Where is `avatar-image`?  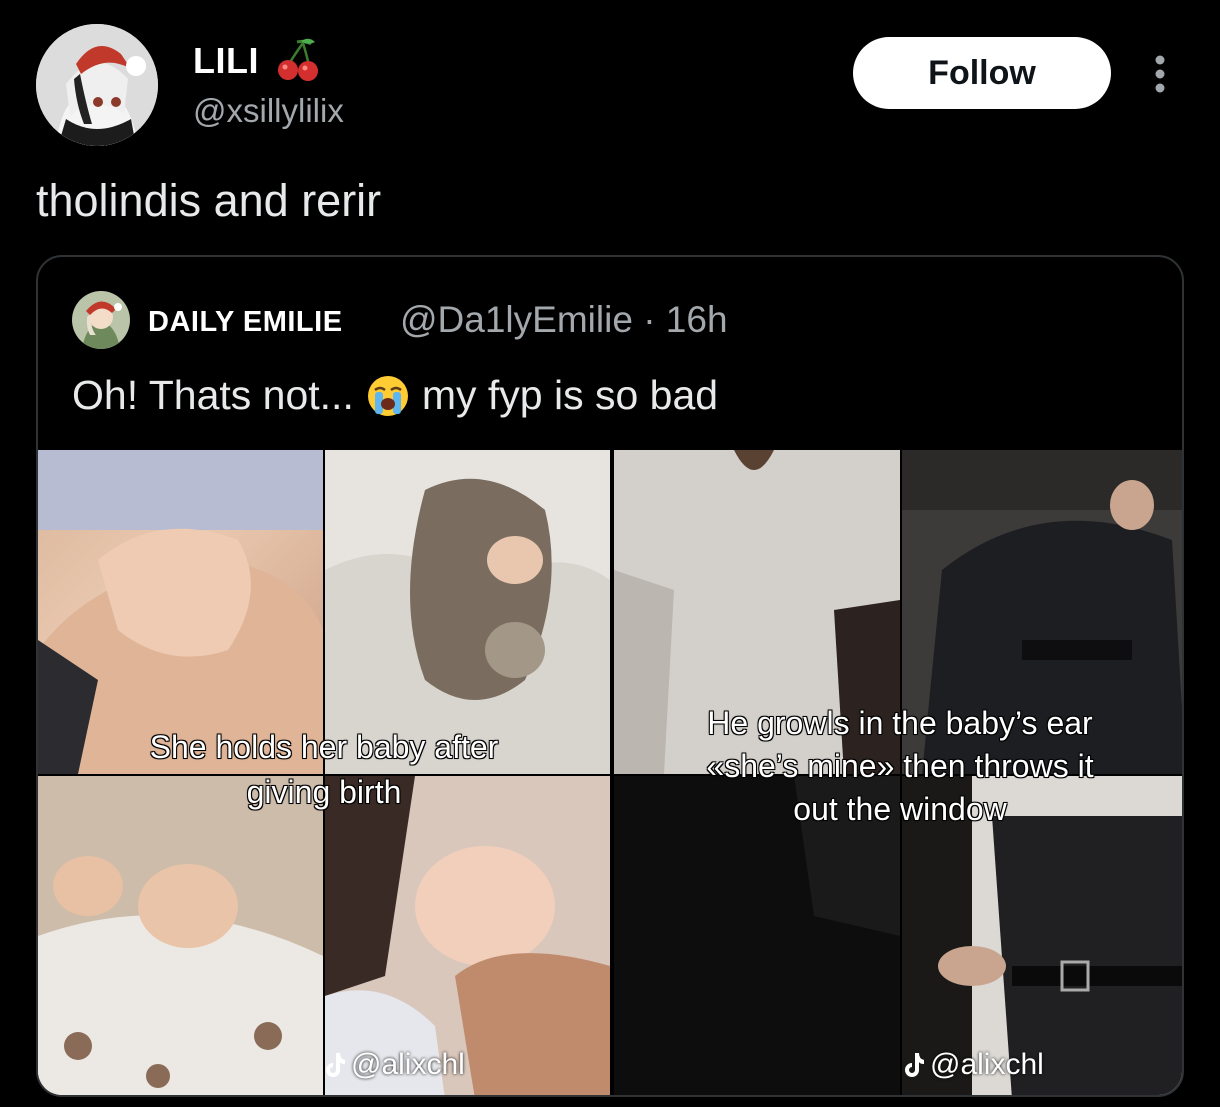 avatar-image is located at coordinates (97, 85).